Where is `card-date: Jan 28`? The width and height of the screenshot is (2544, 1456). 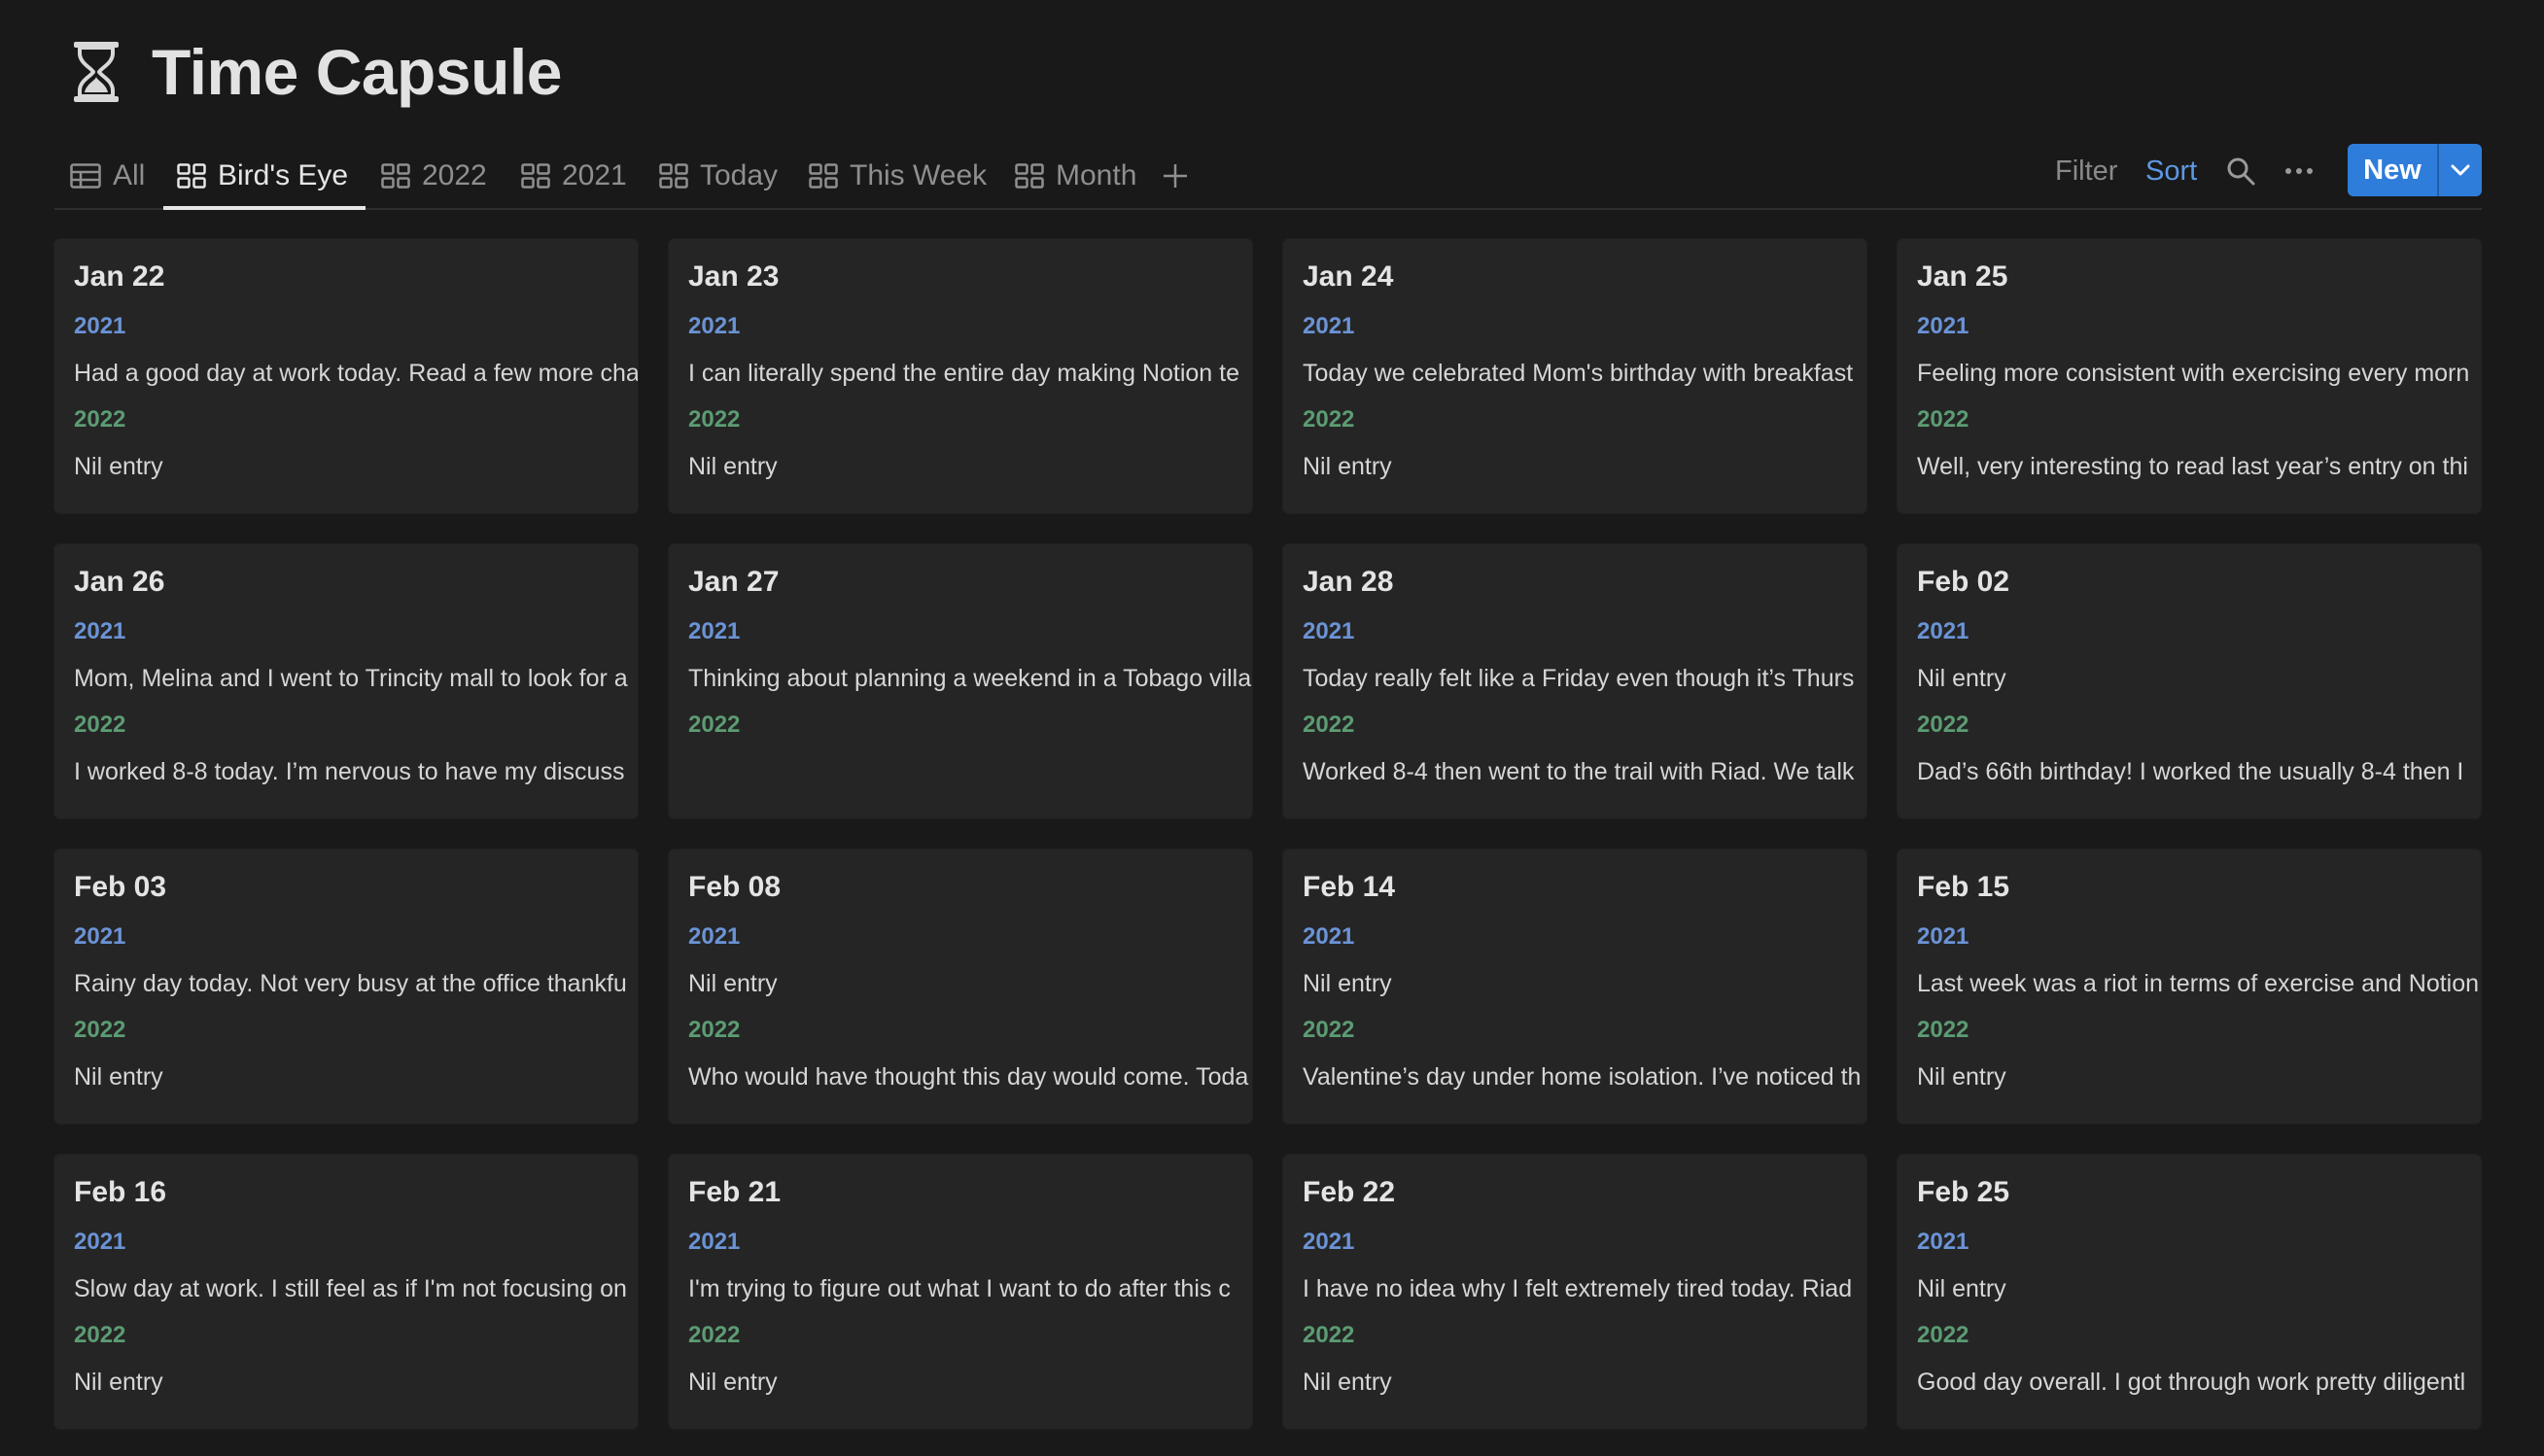 card-date: Jan 28 is located at coordinates (1348, 582).